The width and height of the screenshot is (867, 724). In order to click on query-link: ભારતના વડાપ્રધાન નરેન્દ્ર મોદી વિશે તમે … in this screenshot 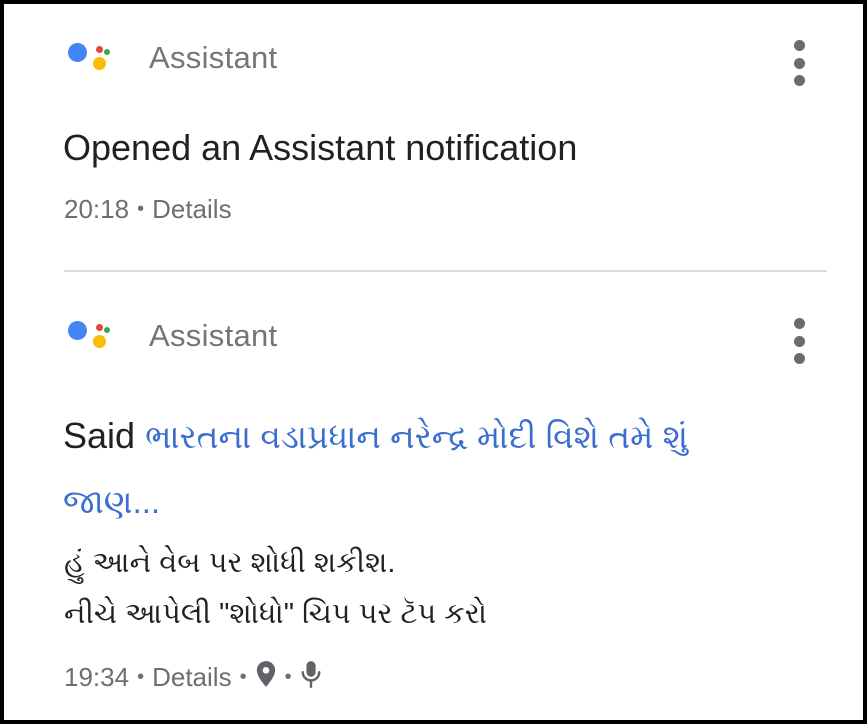, I will do `click(375, 469)`.